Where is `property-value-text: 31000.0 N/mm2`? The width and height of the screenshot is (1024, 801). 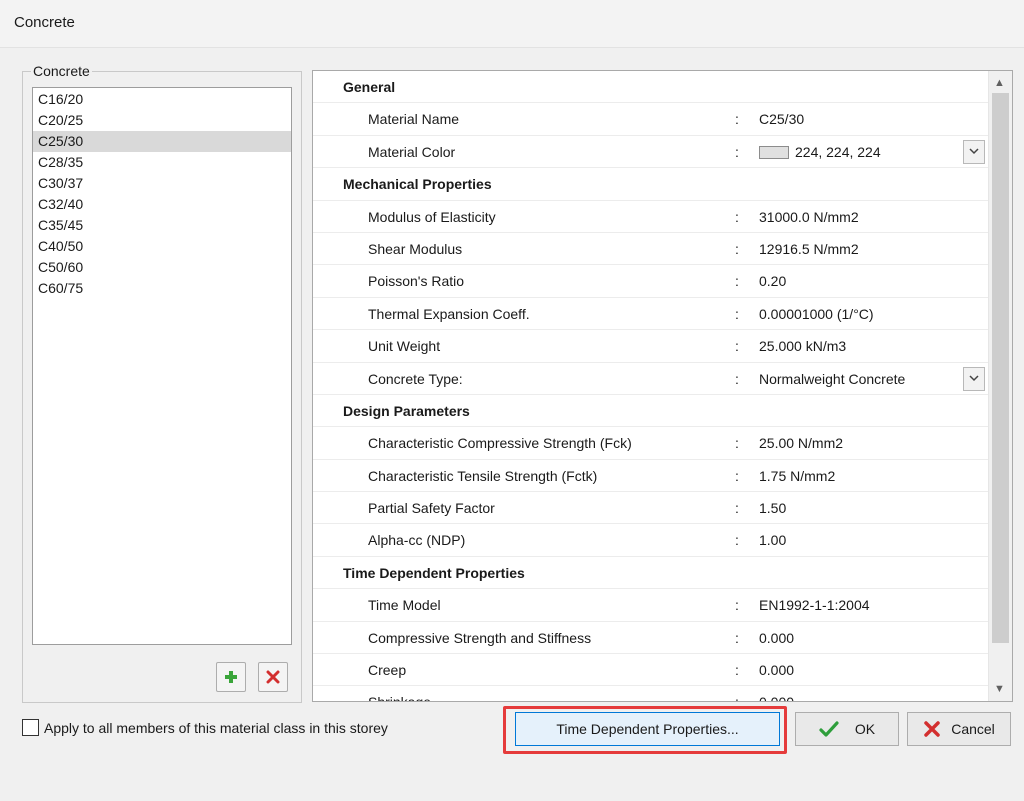 property-value-text: 31000.0 N/mm2 is located at coordinates (809, 216).